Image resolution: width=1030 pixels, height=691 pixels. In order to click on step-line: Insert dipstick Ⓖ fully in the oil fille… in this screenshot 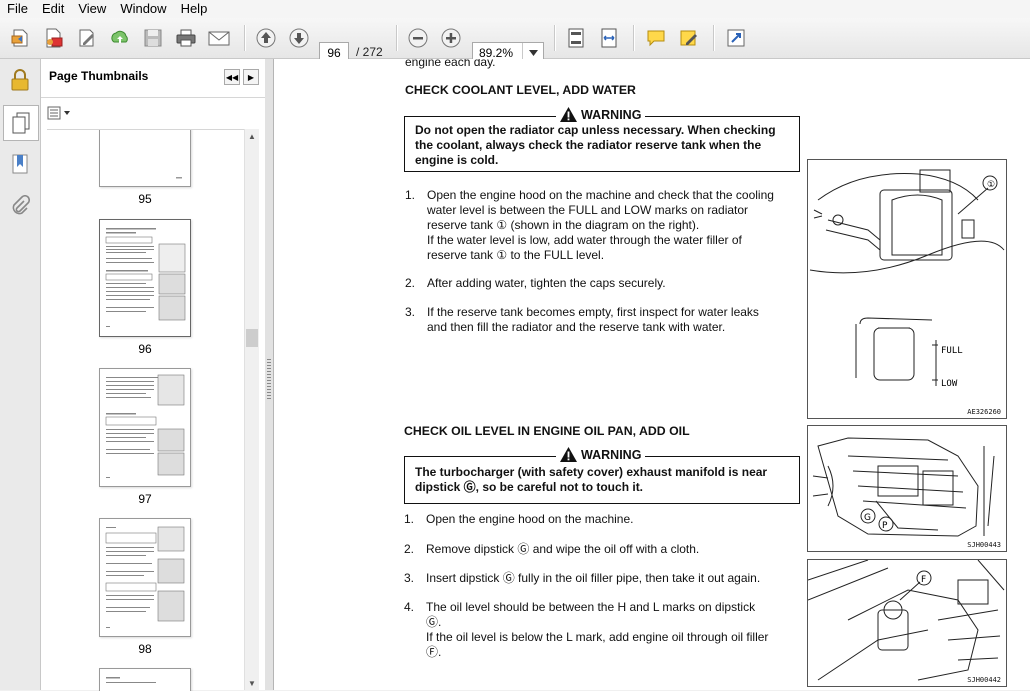, I will do `click(593, 578)`.